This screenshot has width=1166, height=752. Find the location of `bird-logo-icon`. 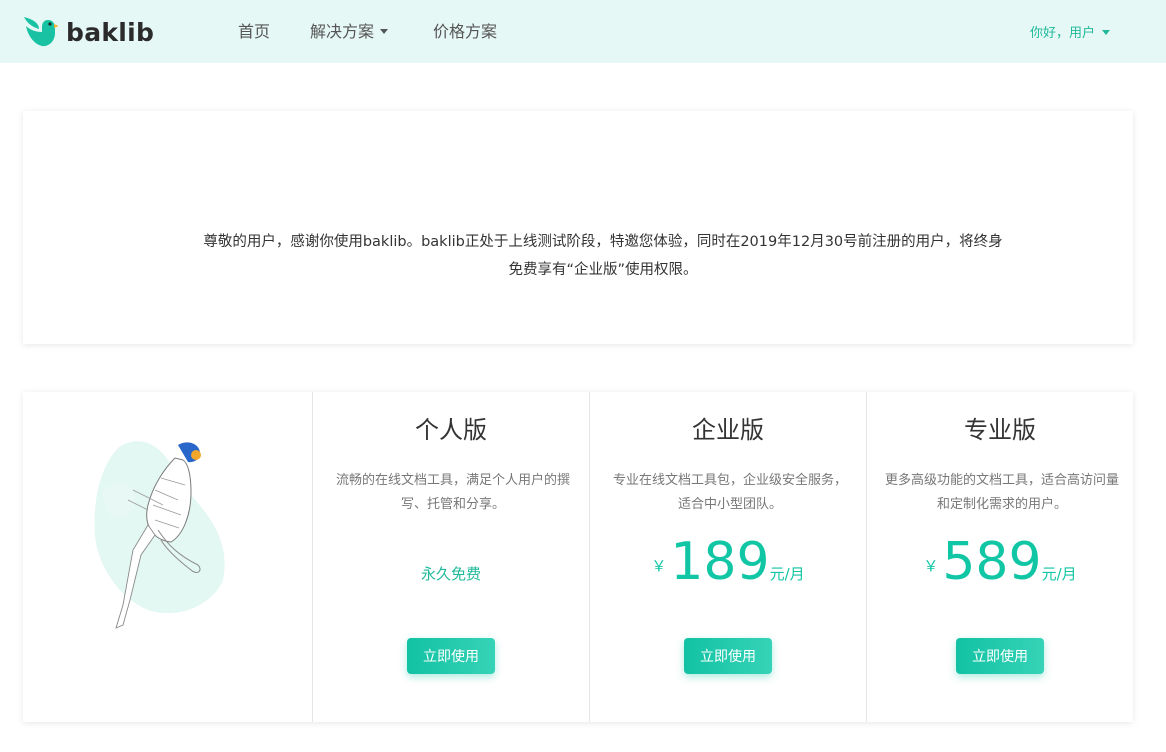

bird-logo-icon is located at coordinates (41, 32).